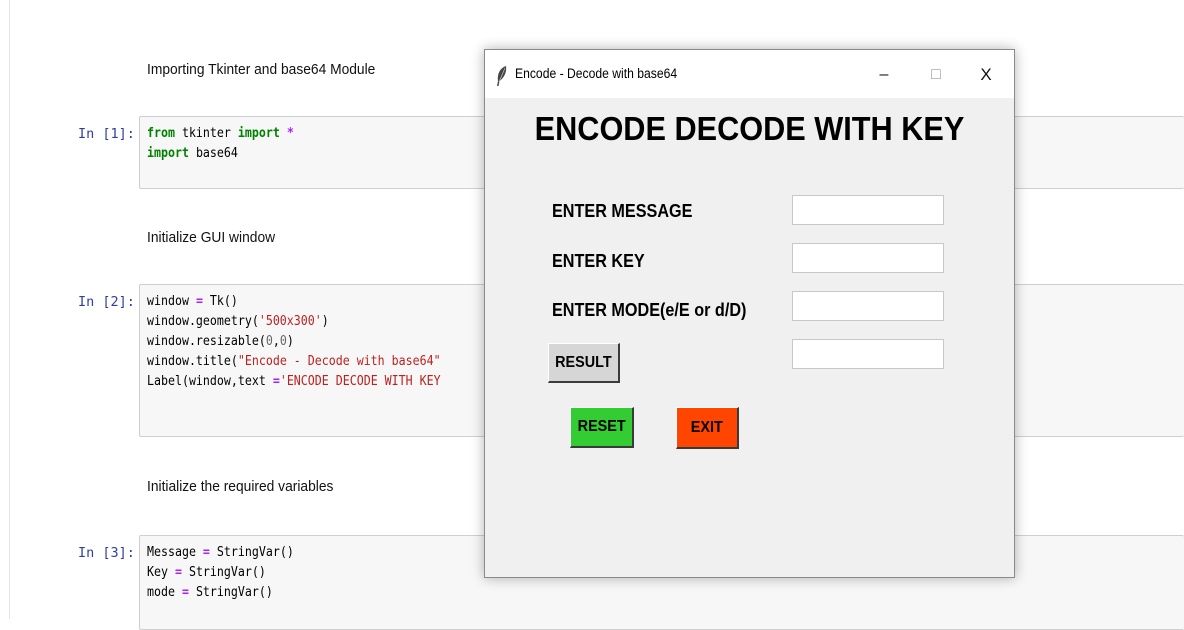 The image size is (1184, 630). Describe the element at coordinates (339, 361) in the screenshot. I see `code-token: "Encode - Decode with base64"` at that location.